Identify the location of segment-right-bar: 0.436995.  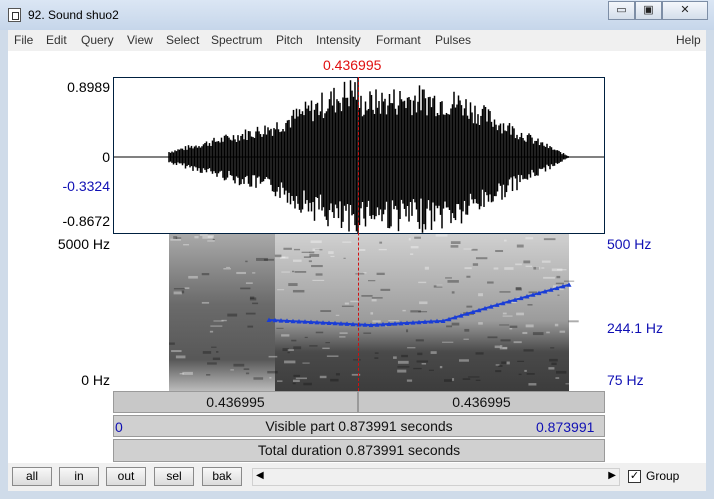
(481, 402).